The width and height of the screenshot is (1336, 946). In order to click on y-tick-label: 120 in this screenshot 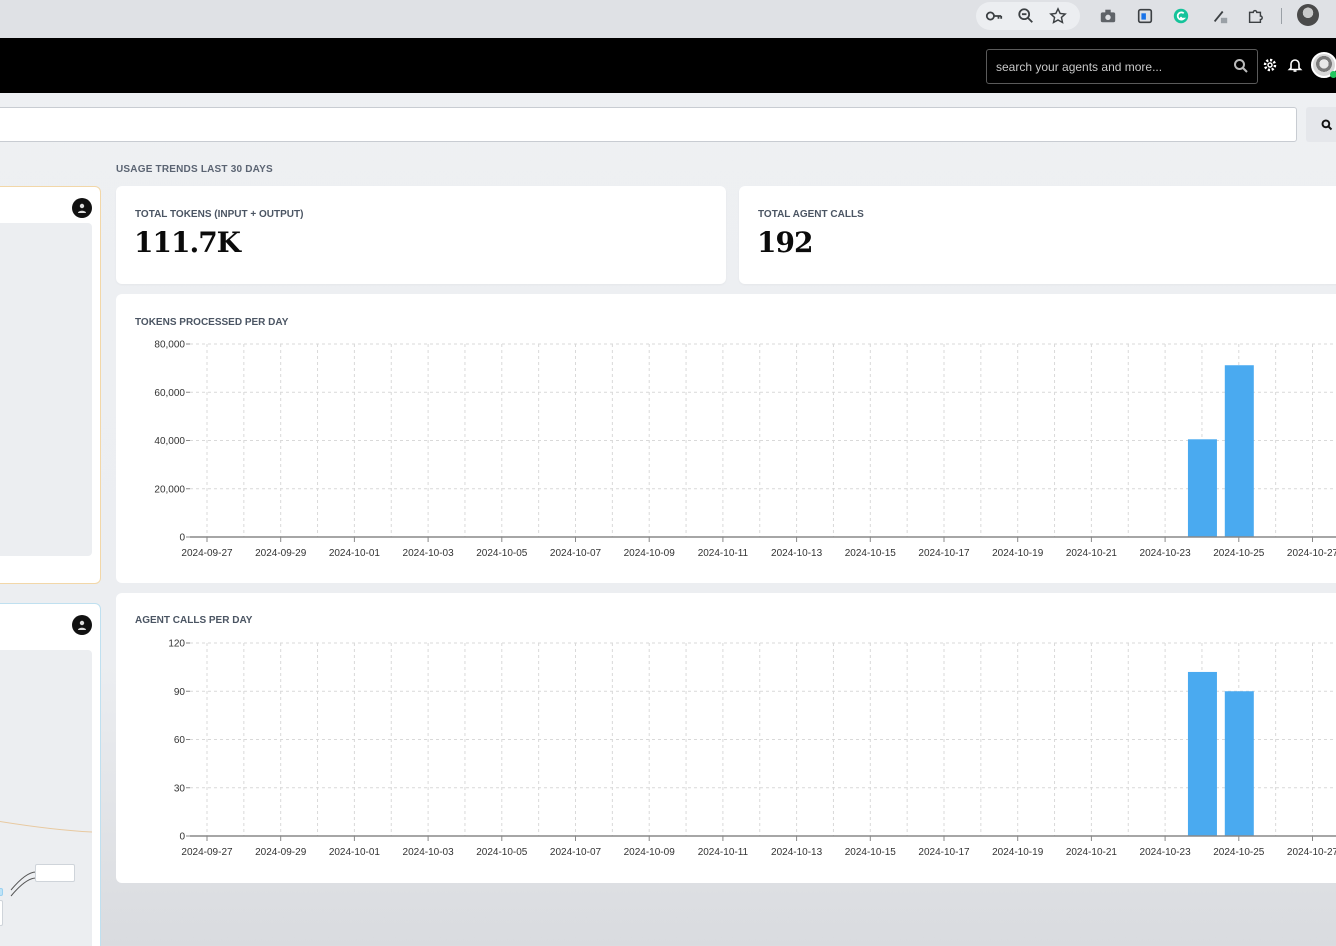, I will do `click(176, 644)`.